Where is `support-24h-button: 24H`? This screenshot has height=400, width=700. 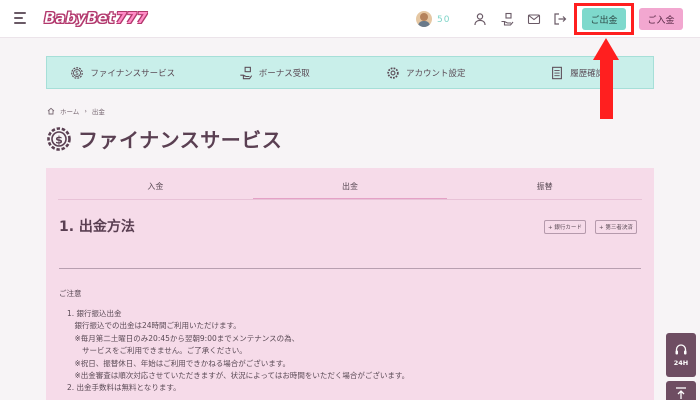 support-24h-button: 24H is located at coordinates (681, 355).